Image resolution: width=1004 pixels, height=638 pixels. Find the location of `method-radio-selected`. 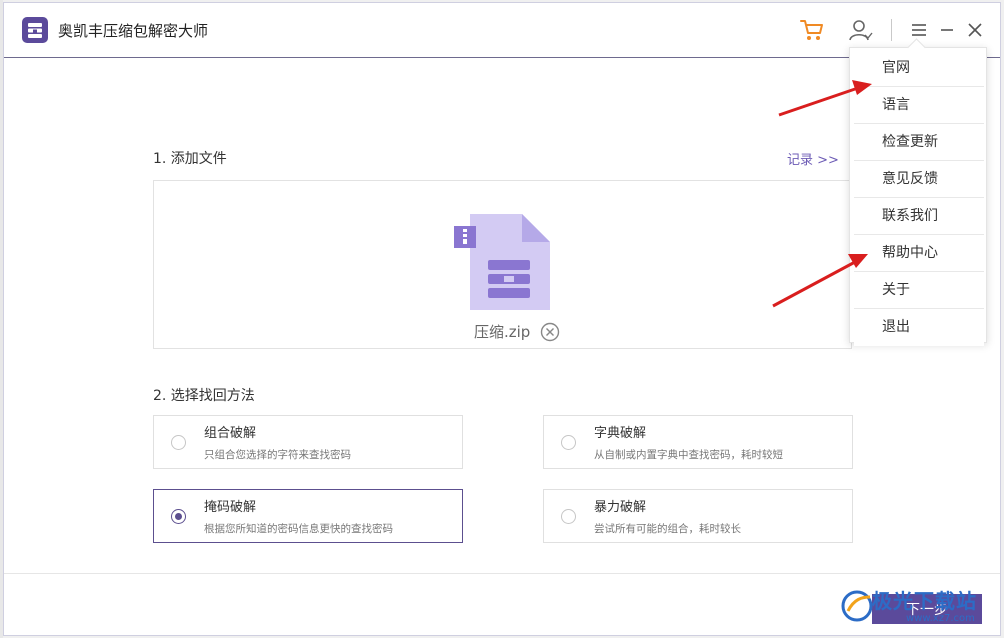

method-radio-selected is located at coordinates (178, 516).